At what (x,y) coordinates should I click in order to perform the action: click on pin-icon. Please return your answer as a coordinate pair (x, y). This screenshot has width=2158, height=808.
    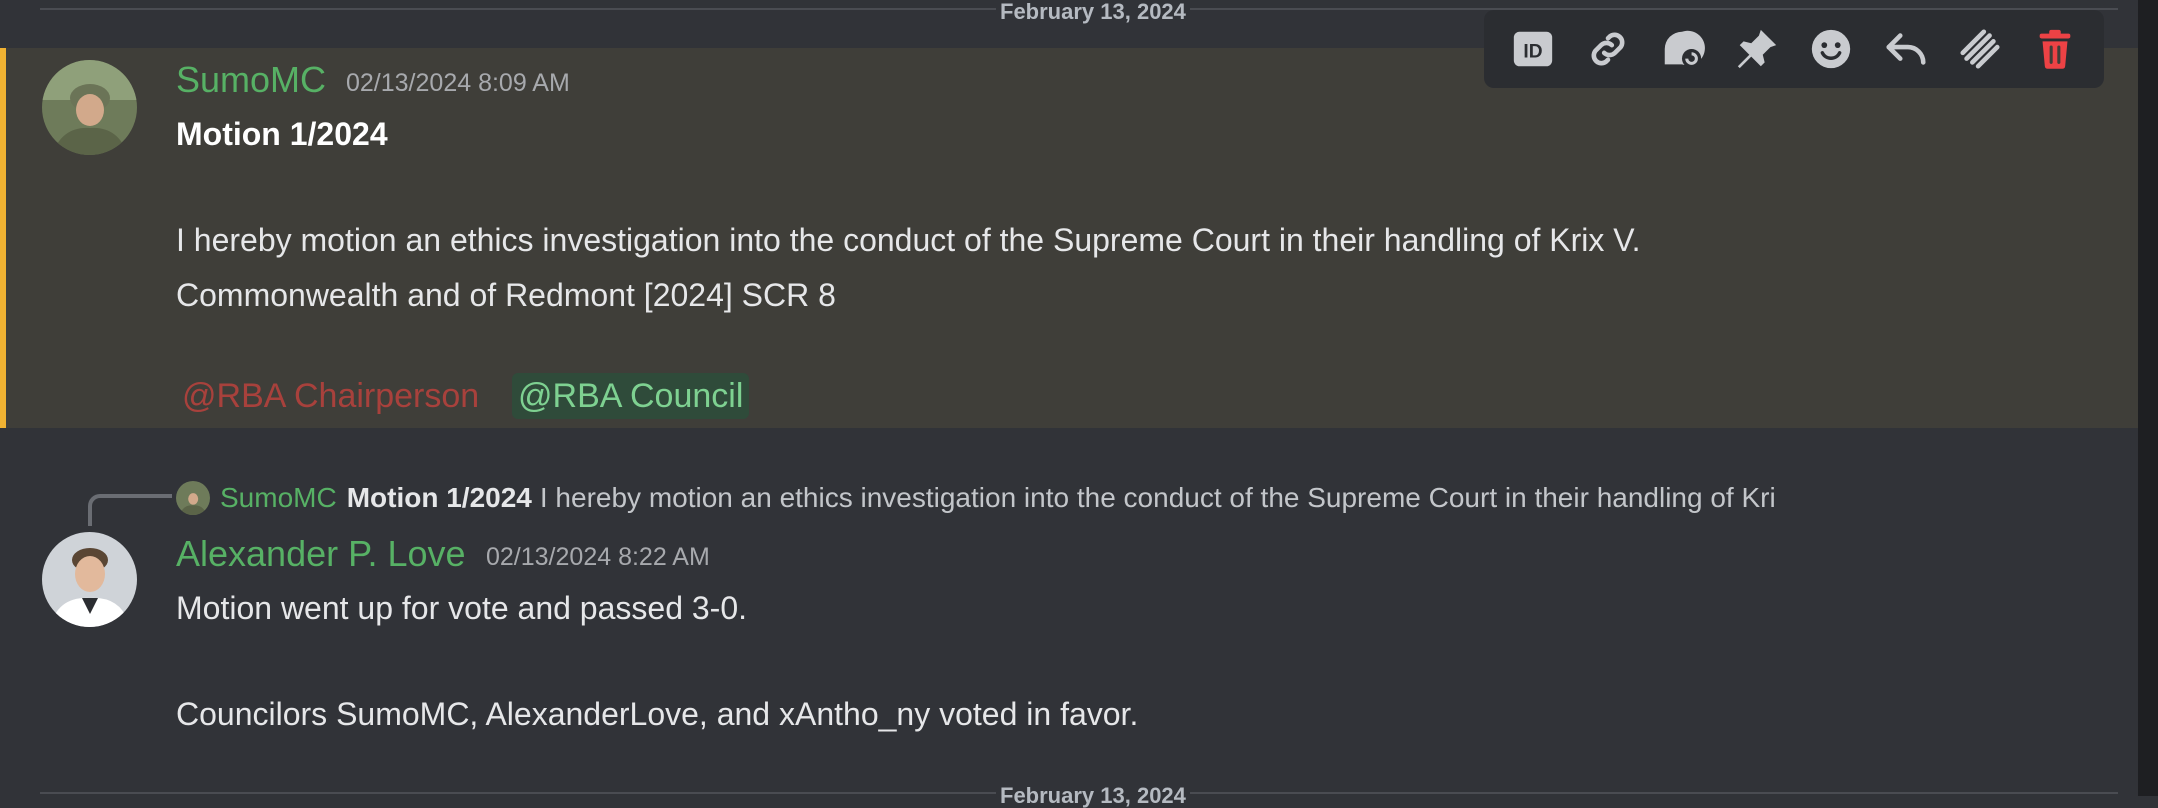
    Looking at the image, I should click on (1756, 49).